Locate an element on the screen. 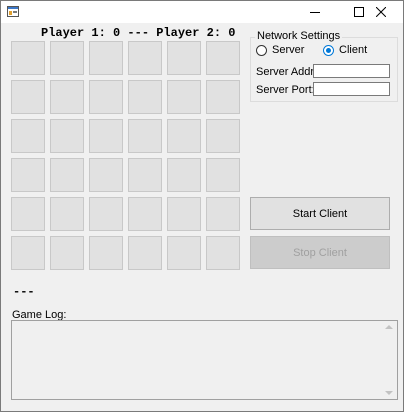 This screenshot has height=412, width=404. server-port-input is located at coordinates (351, 89).